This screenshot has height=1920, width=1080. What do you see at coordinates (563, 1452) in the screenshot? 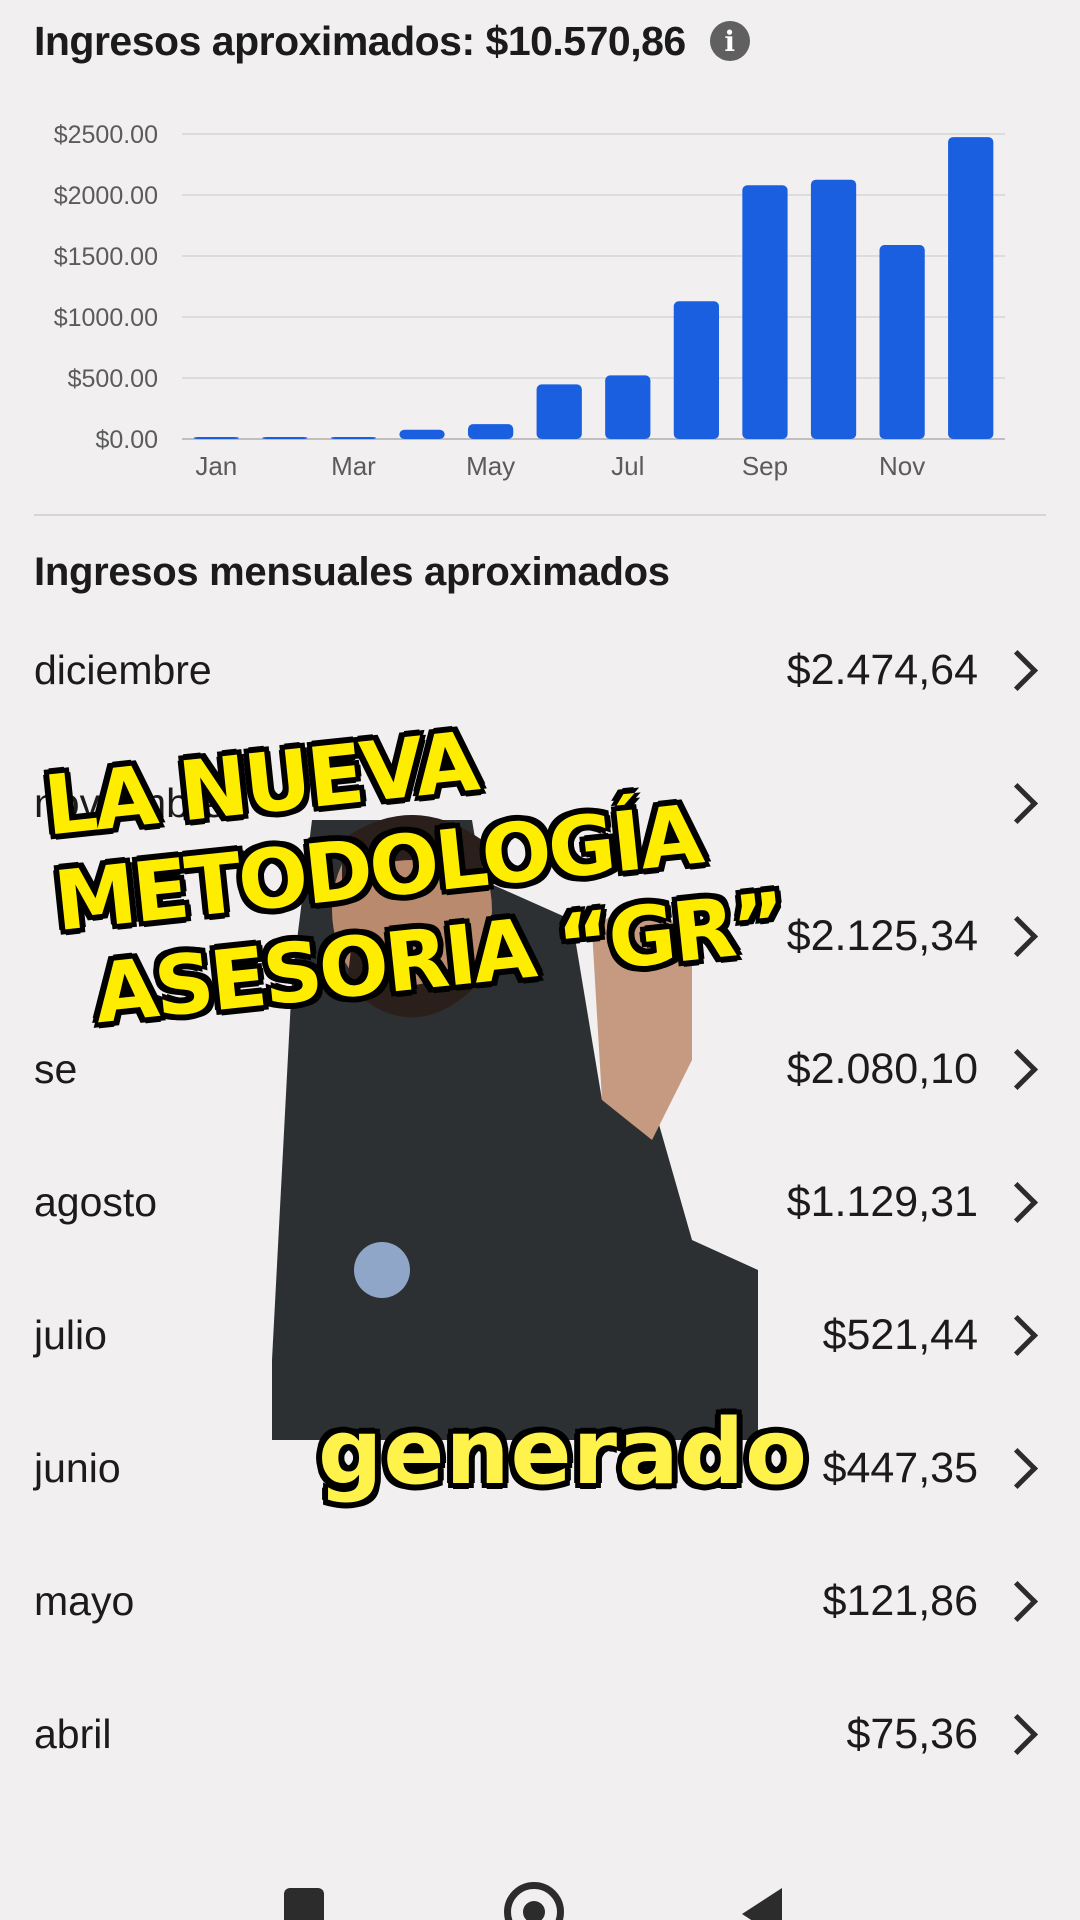
I see `caption-overlay: generado` at bounding box center [563, 1452].